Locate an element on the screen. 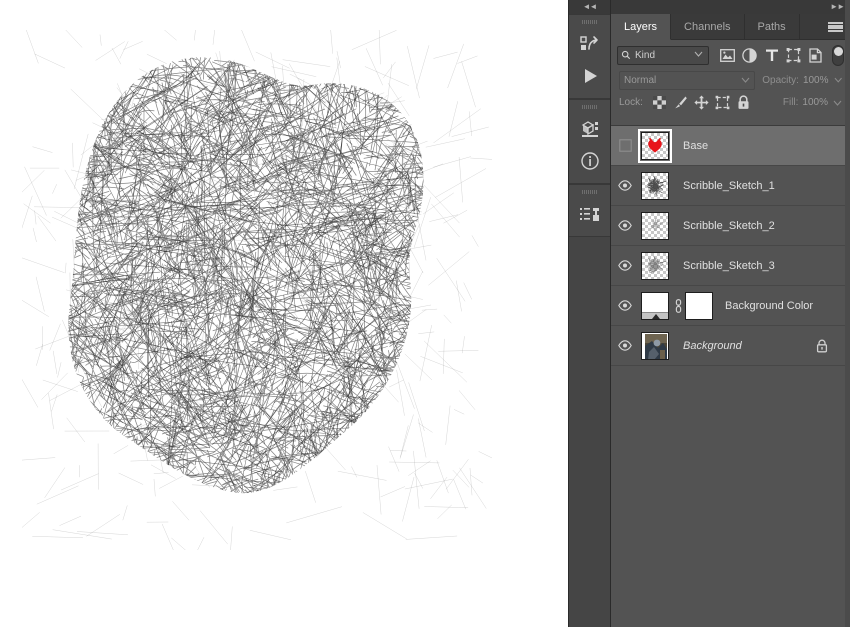 This screenshot has height=627, width=850. layer-filter-row: Kind is located at coordinates (730, 53).